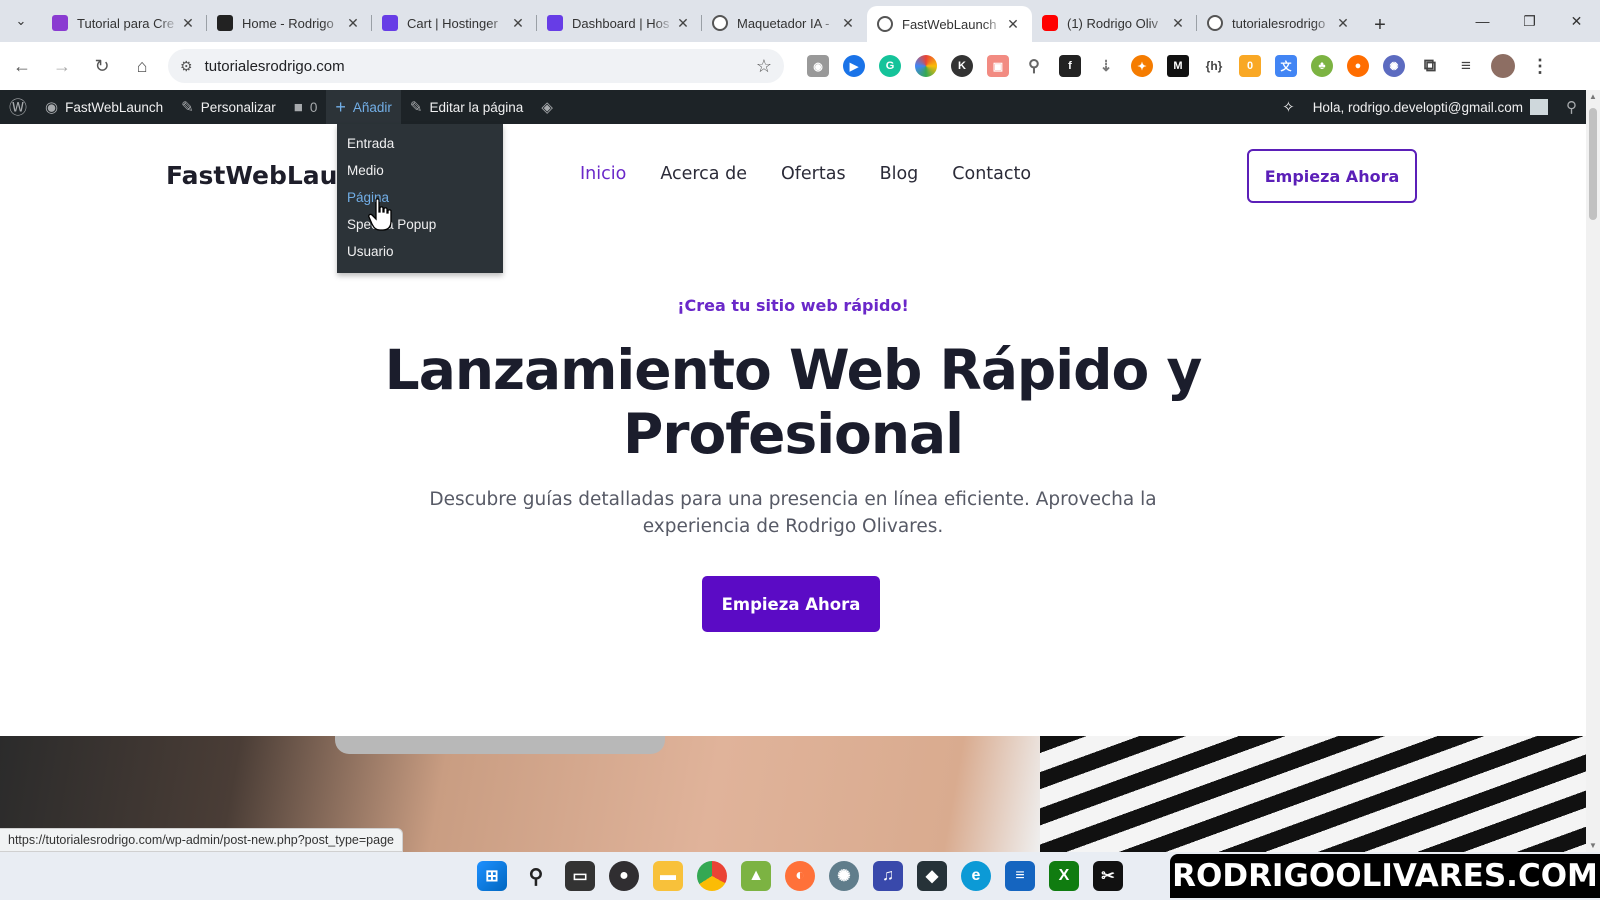  Describe the element at coordinates (420, 224) in the screenshot. I see `dropdown-item-spectra-popup: Spectra Popup` at that location.